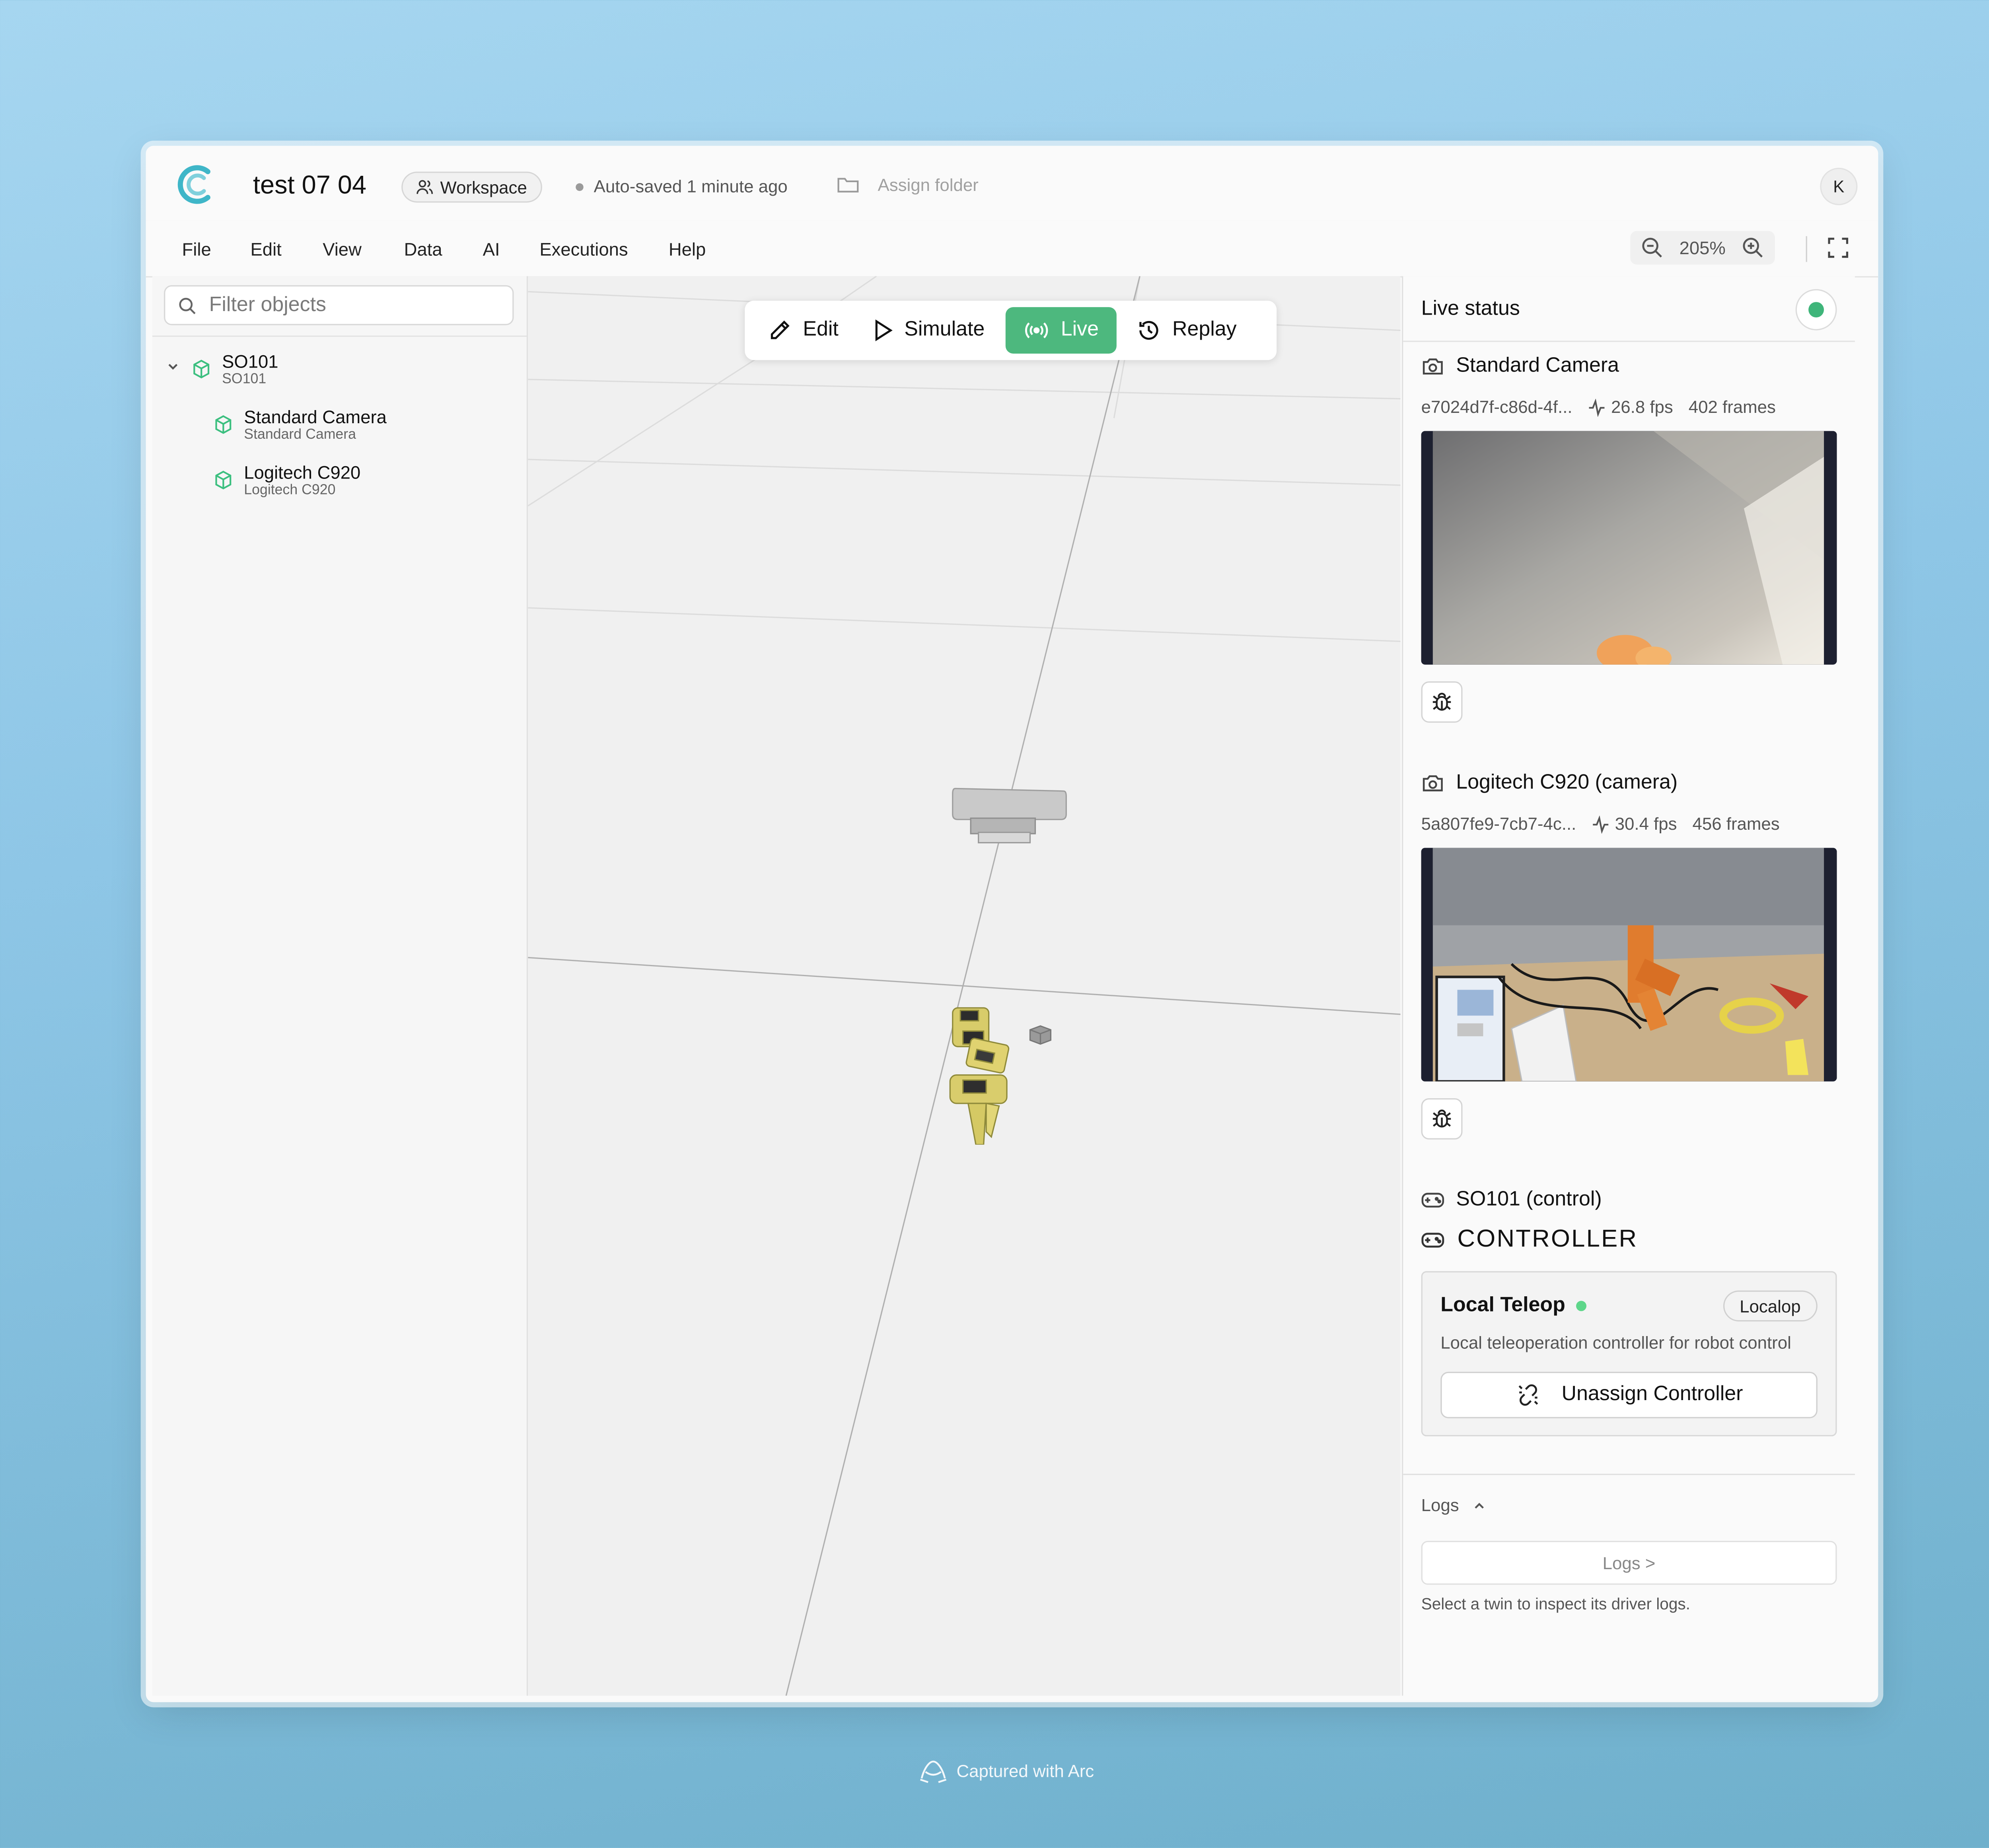 The image size is (1989, 1848). Describe the element at coordinates (173, 366) in the screenshot. I see `chevron-down-icon` at that location.